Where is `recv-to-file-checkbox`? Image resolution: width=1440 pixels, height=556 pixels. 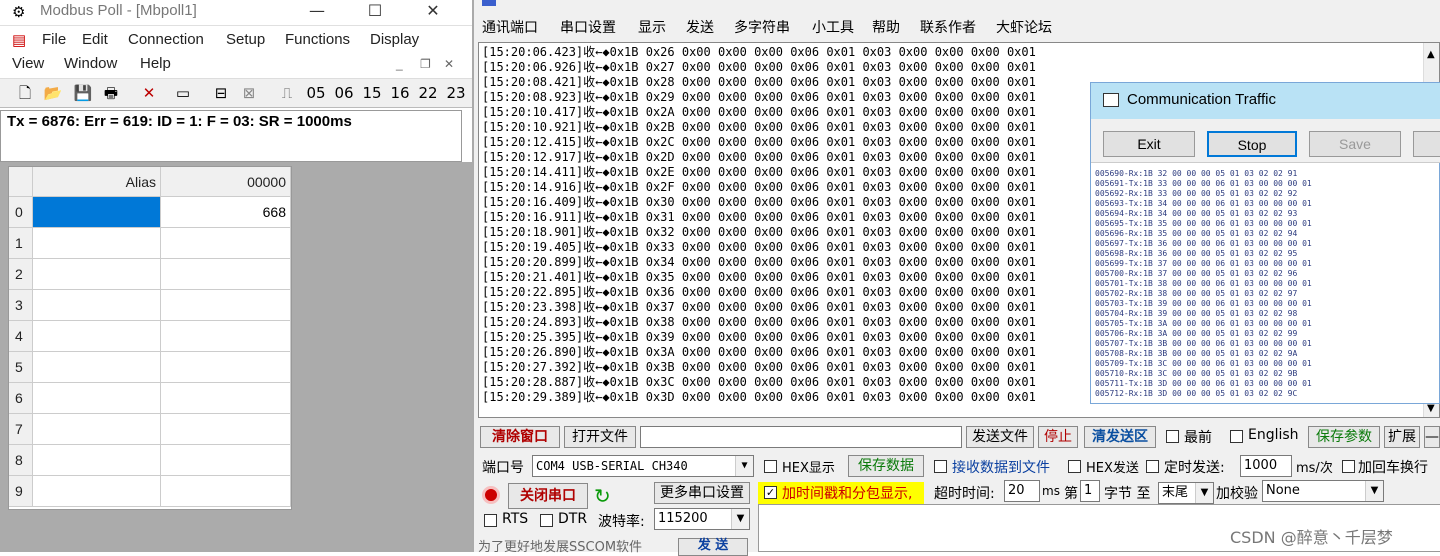 recv-to-file-checkbox is located at coordinates (940, 466).